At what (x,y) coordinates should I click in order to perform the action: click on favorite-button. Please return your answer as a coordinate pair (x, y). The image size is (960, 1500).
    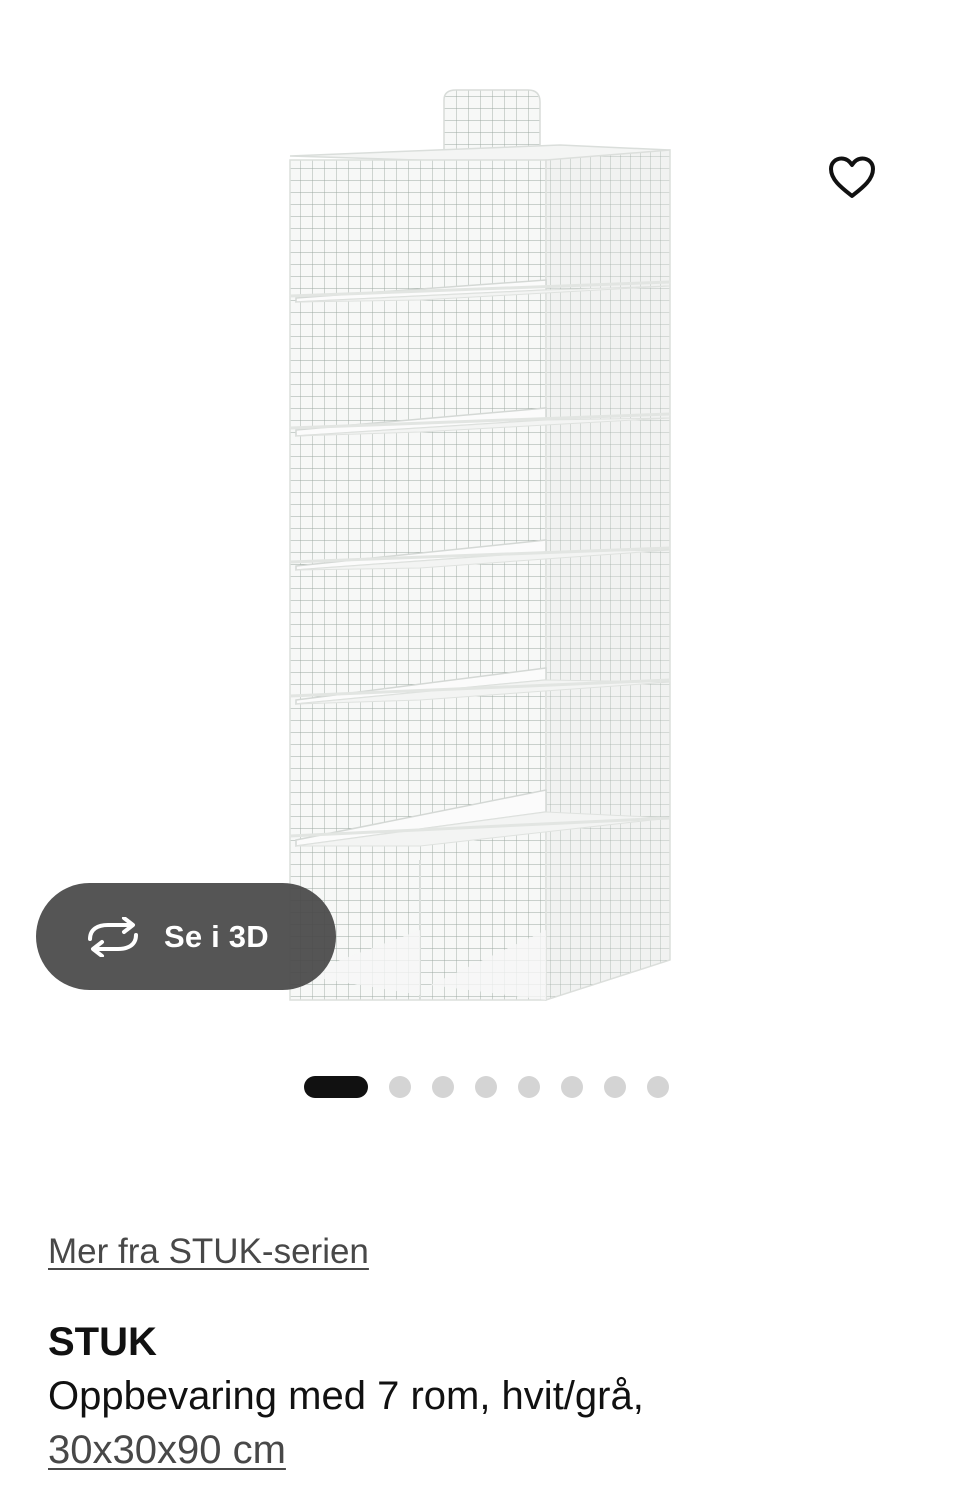
    Looking at the image, I should click on (852, 178).